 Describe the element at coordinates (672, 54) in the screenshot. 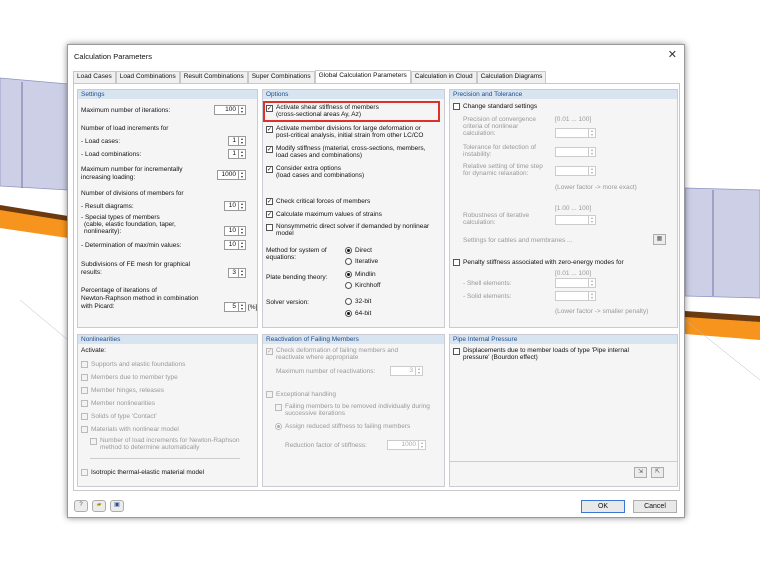

I see `close-icon: ✕` at that location.